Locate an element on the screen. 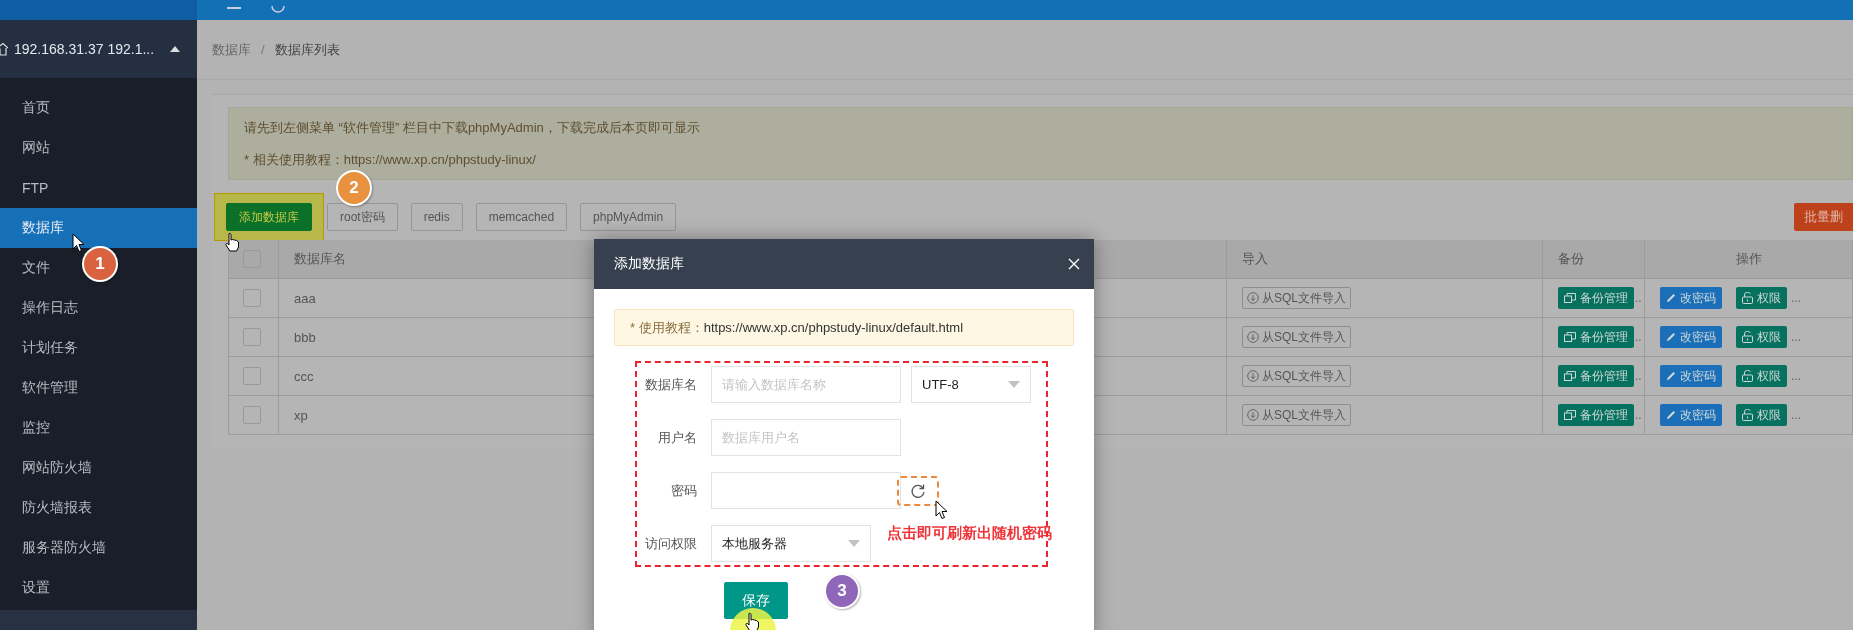 The width and height of the screenshot is (1853, 630). toolbar-button: redis is located at coordinates (436, 217).